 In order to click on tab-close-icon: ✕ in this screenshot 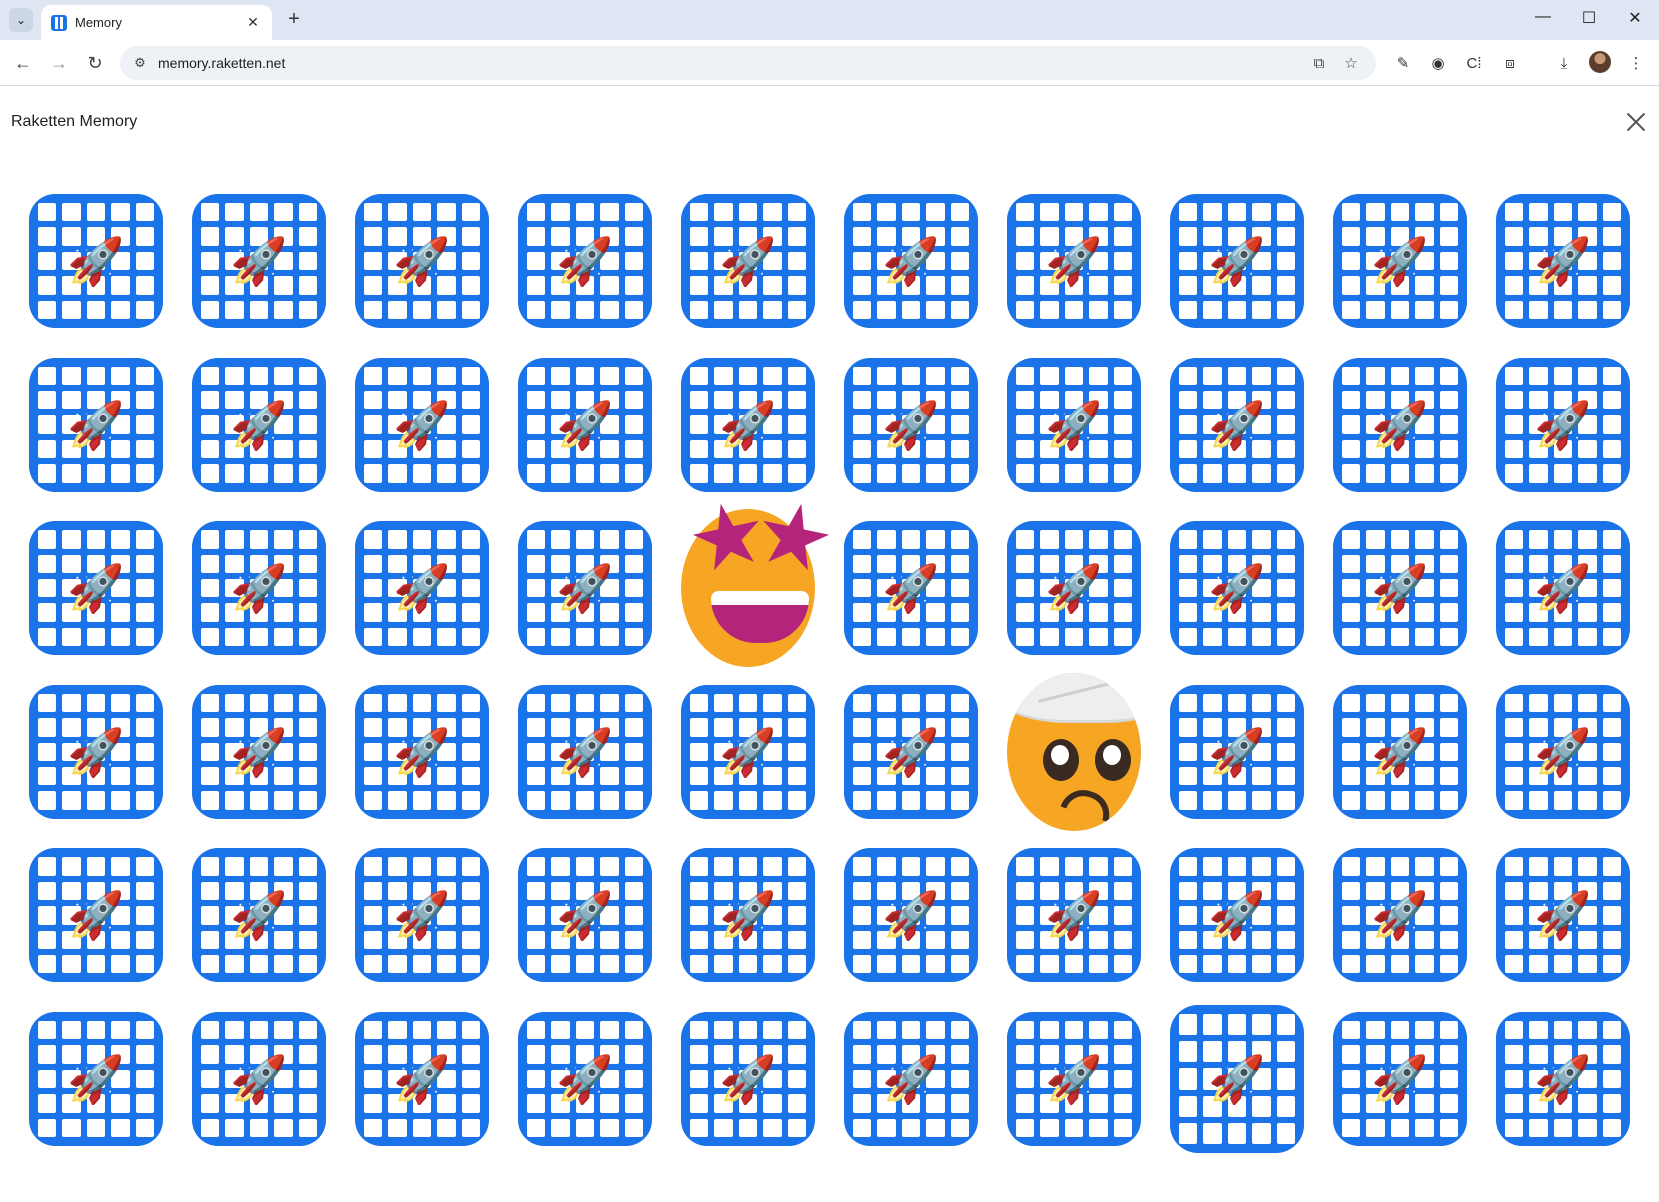, I will do `click(253, 22)`.